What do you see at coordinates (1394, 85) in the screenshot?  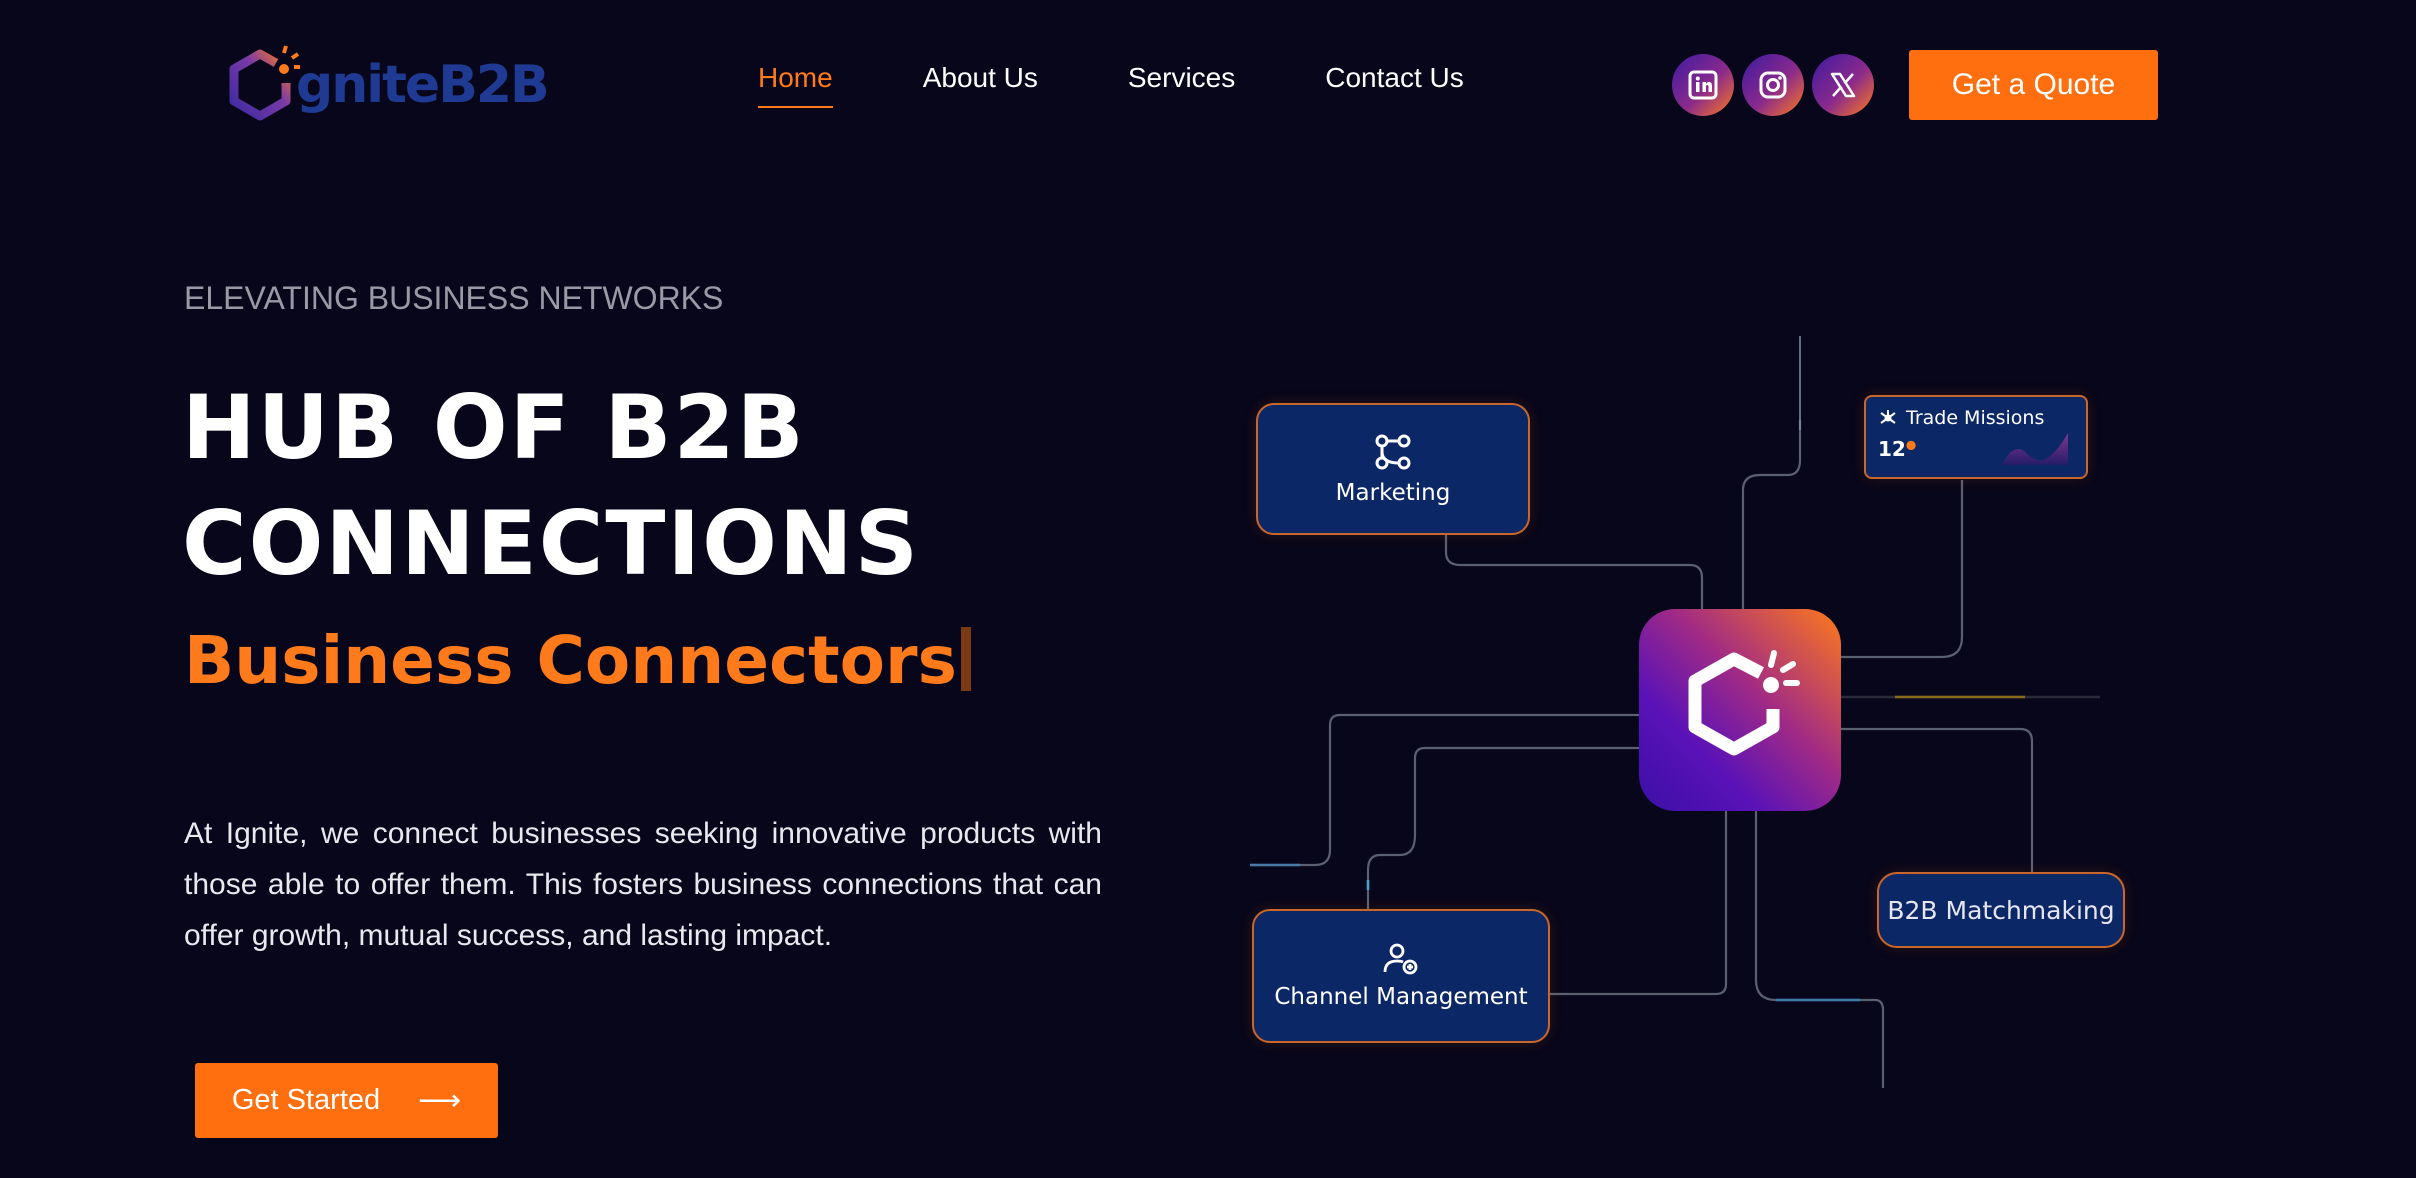 I see `nav-contact-us: Contact Us` at bounding box center [1394, 85].